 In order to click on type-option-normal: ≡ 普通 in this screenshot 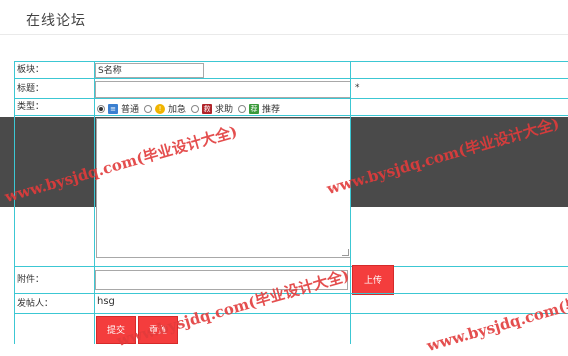, I will do `click(118, 108)`.